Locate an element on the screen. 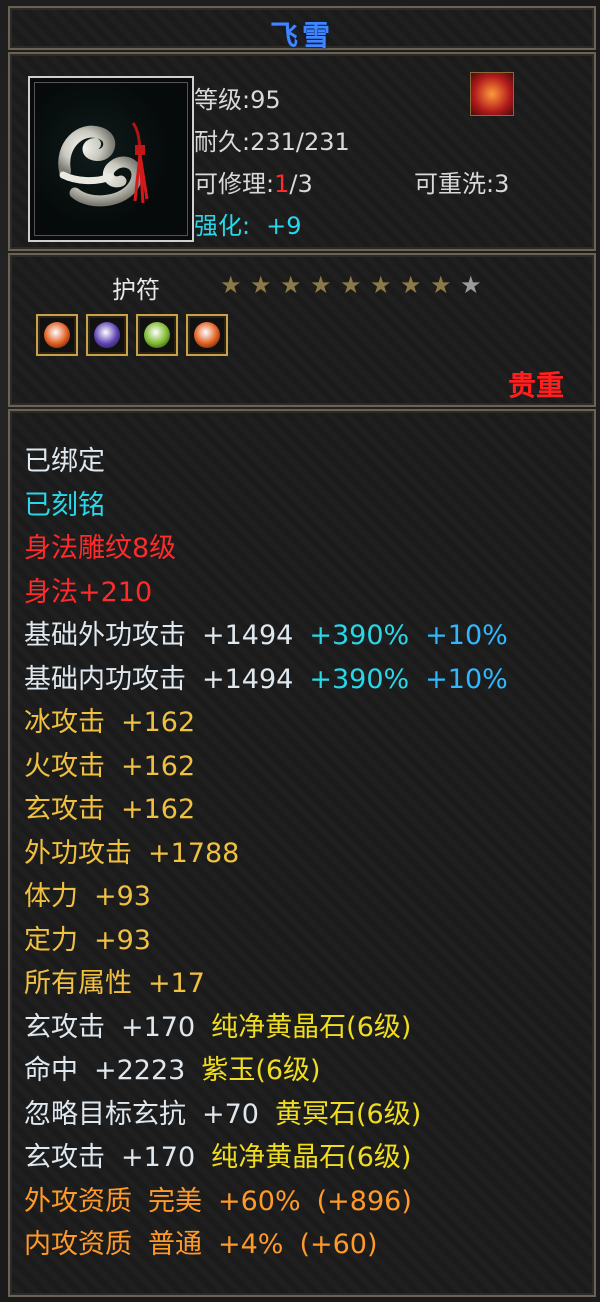  repairable-total: /3 is located at coordinates (301, 184).